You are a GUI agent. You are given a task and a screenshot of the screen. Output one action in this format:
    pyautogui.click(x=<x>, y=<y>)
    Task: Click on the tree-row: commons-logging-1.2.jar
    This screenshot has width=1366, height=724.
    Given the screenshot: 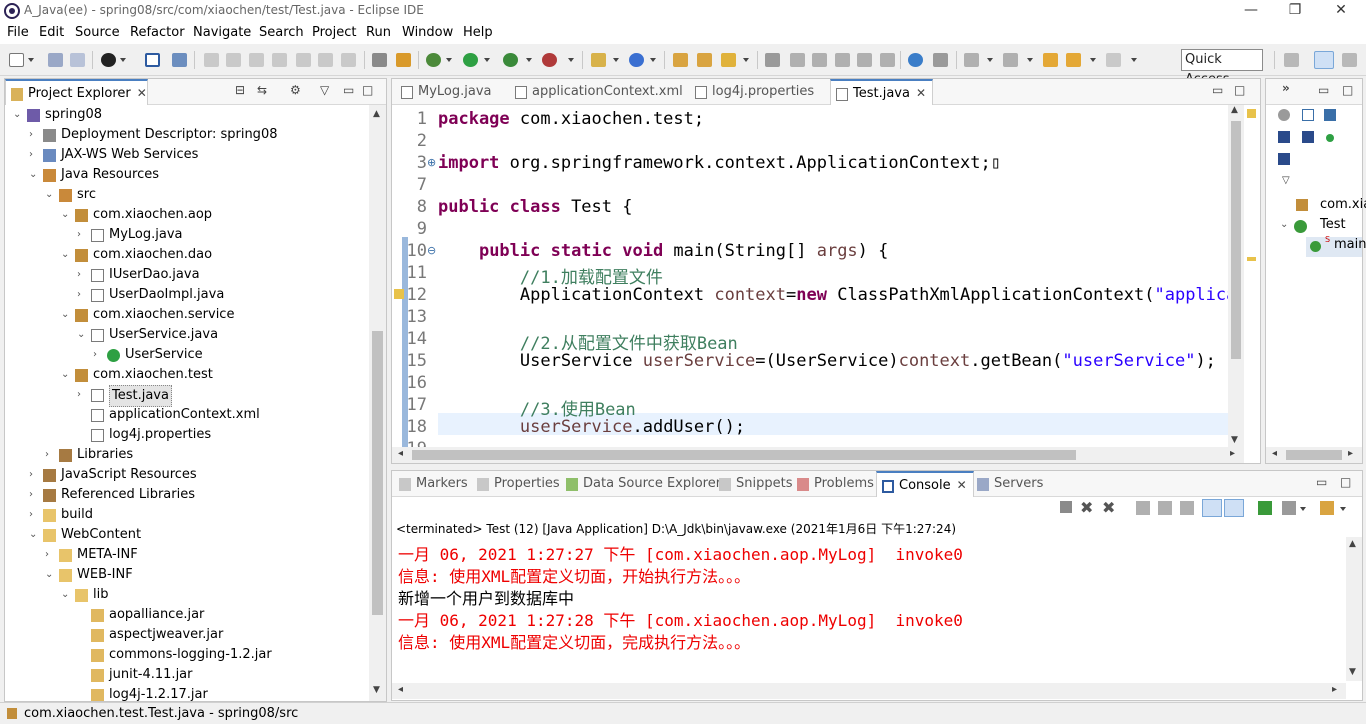 What is the action you would take?
    pyautogui.click(x=187, y=655)
    